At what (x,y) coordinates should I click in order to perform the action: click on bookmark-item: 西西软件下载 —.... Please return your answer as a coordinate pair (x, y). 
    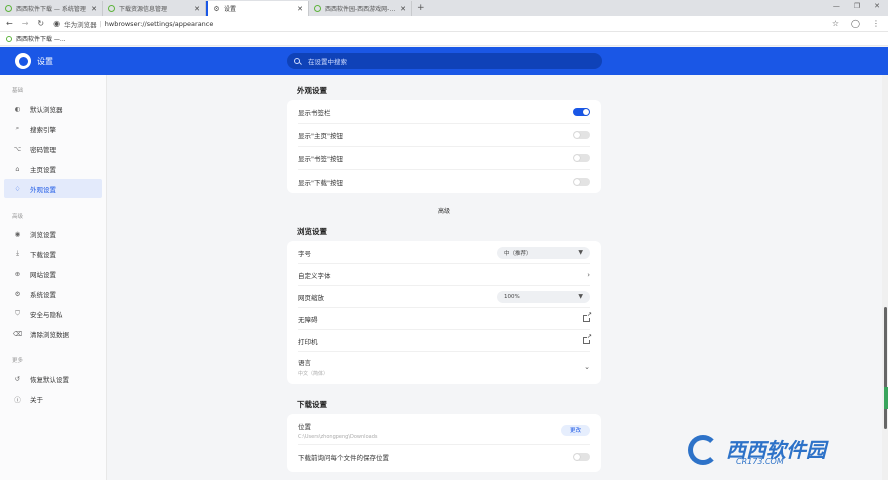
    Looking at the image, I should click on (41, 38).